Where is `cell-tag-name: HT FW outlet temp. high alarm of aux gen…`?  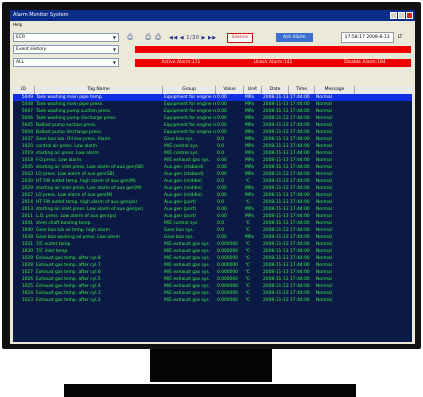 cell-tag-name: HT FW outlet temp. high alarm of aux gen… is located at coordinates (86, 202).